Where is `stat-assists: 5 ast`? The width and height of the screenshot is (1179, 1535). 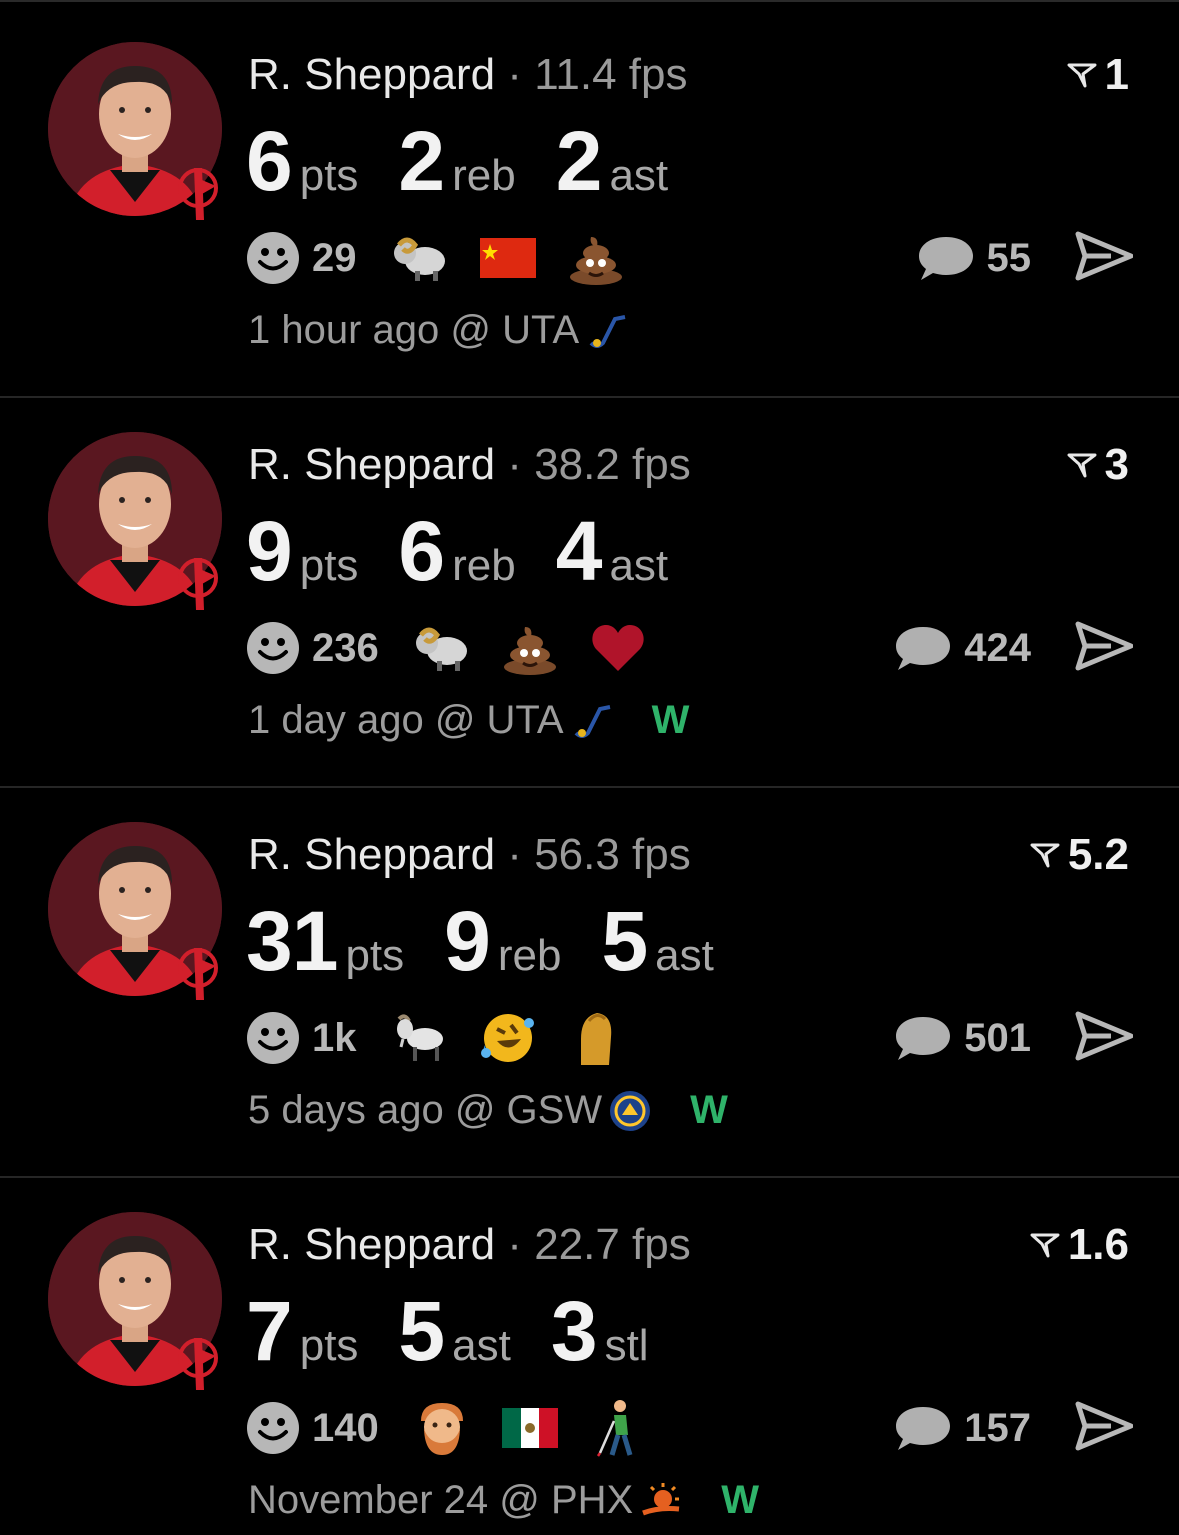
stat-assists: 5 ast is located at coordinates (657, 941).